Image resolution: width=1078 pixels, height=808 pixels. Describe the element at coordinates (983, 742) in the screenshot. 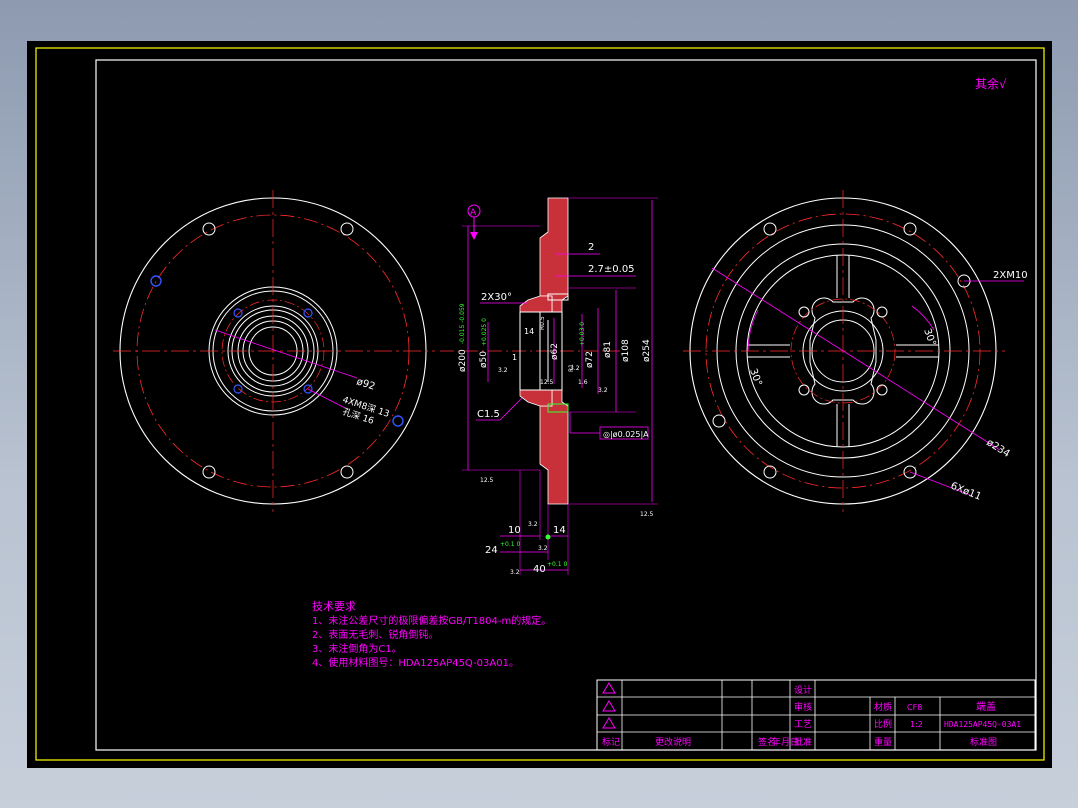

I see `tb-standard: 标准图` at that location.